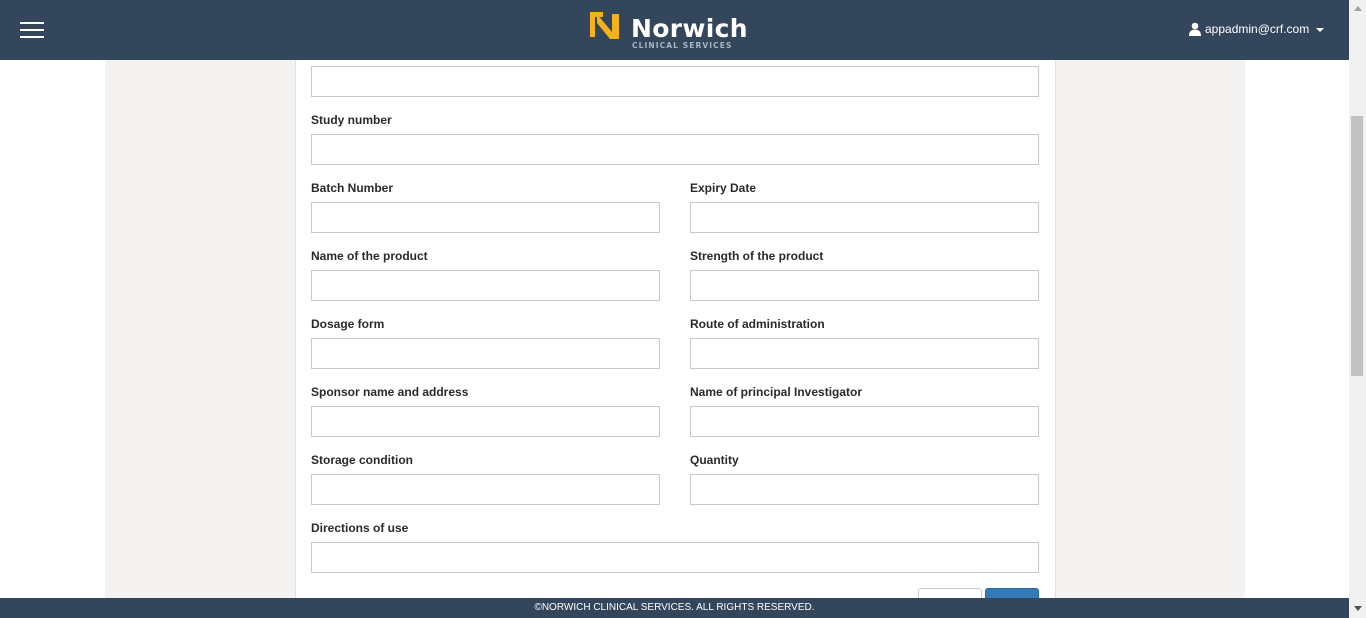 Image resolution: width=1366 pixels, height=618 pixels. I want to click on vertical-scrollbar, so click(1357, 309).